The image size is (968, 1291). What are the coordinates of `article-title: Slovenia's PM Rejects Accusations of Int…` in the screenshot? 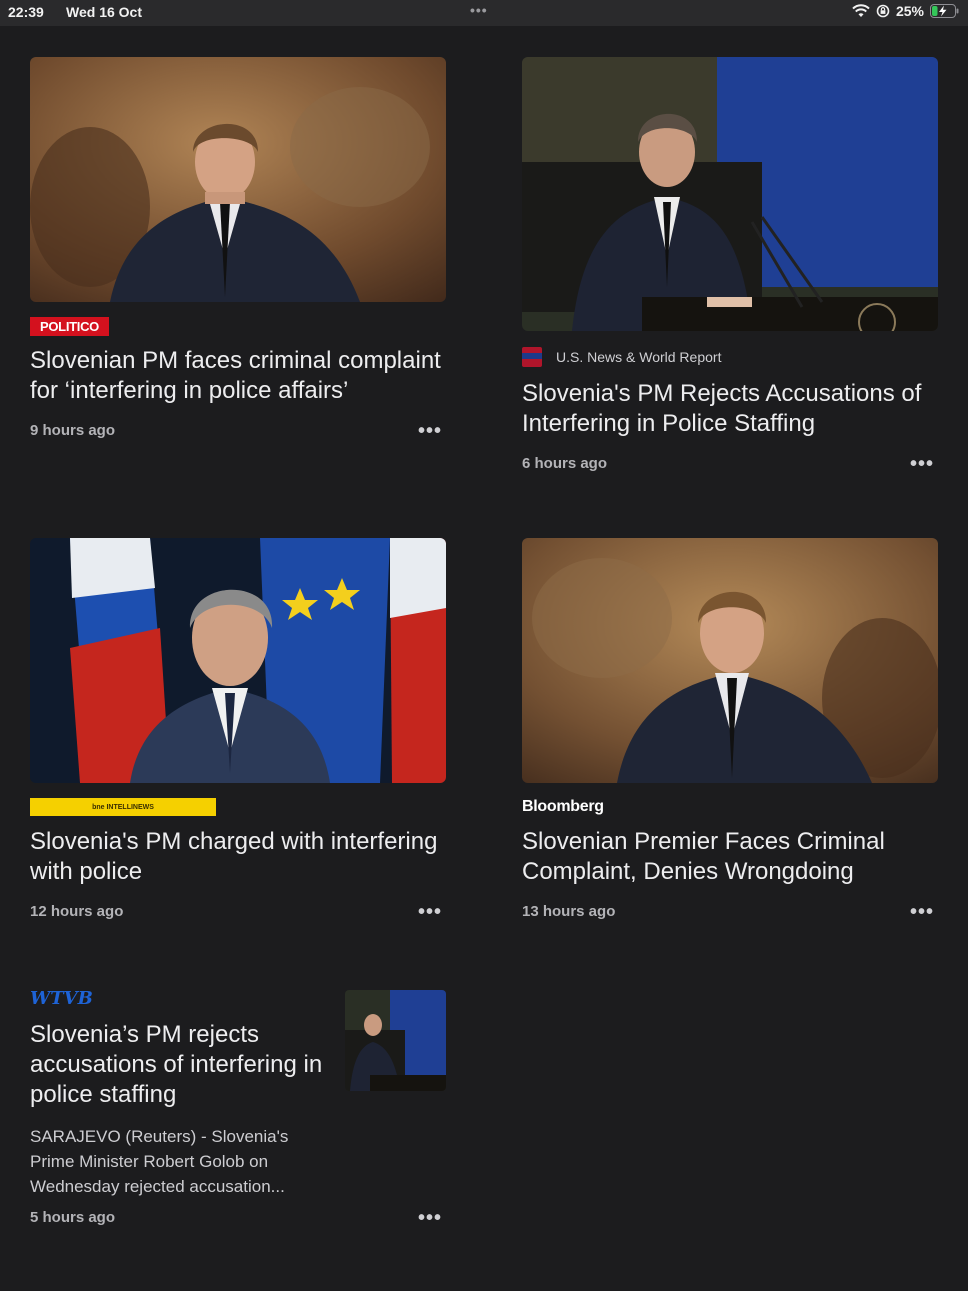 It's located at (730, 409).